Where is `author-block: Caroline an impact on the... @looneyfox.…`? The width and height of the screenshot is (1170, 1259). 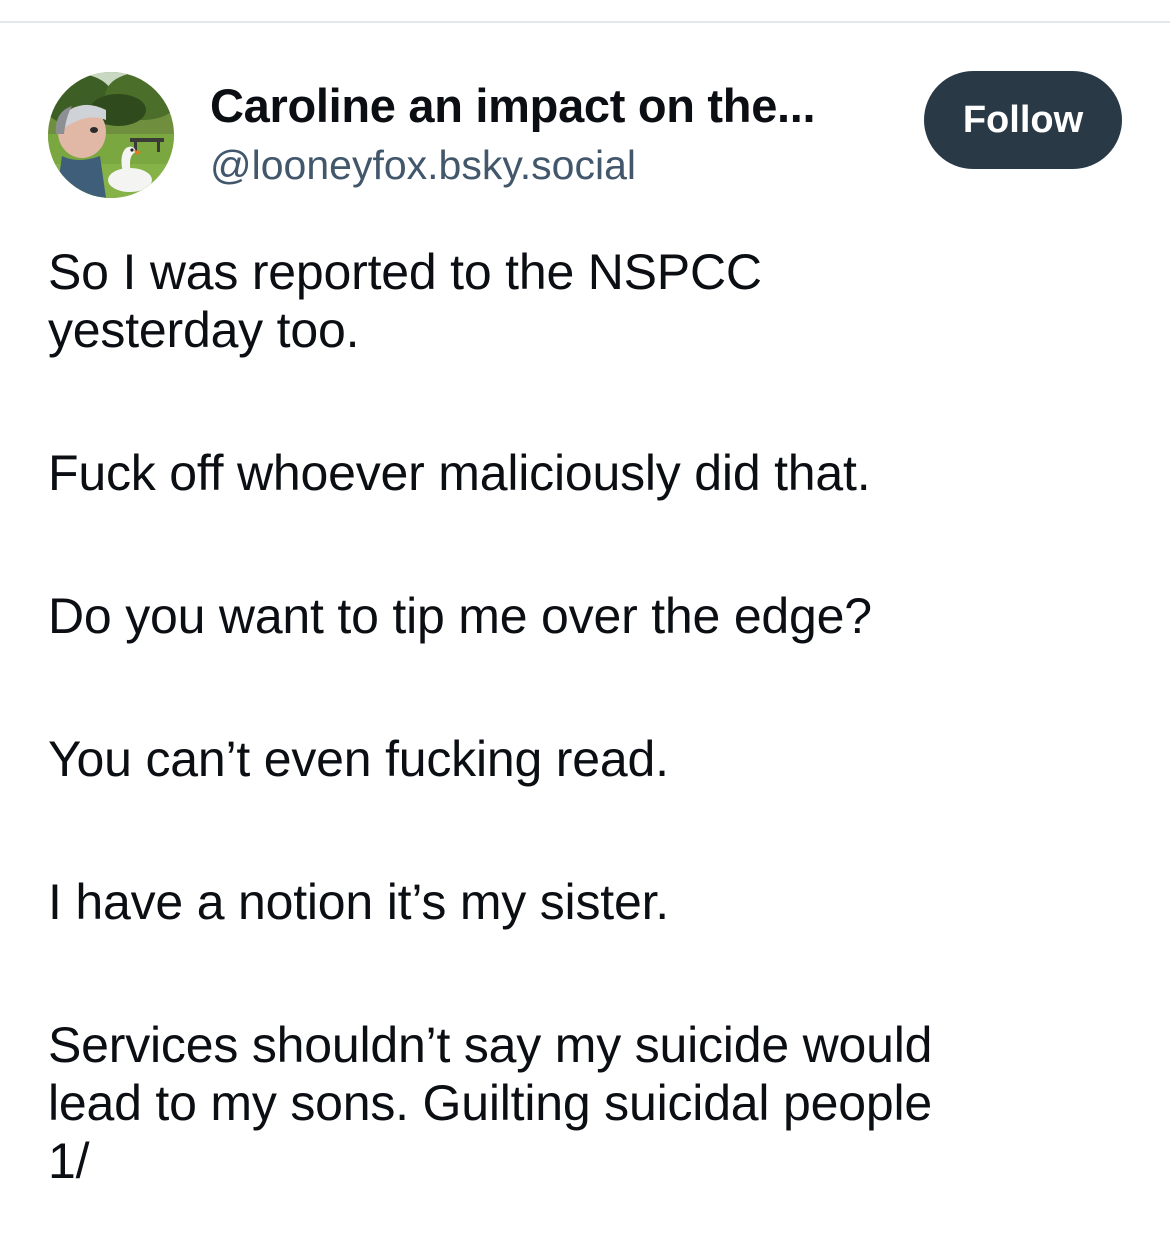
author-block: Caroline an impact on the... @looneyfox.… is located at coordinates (513, 134).